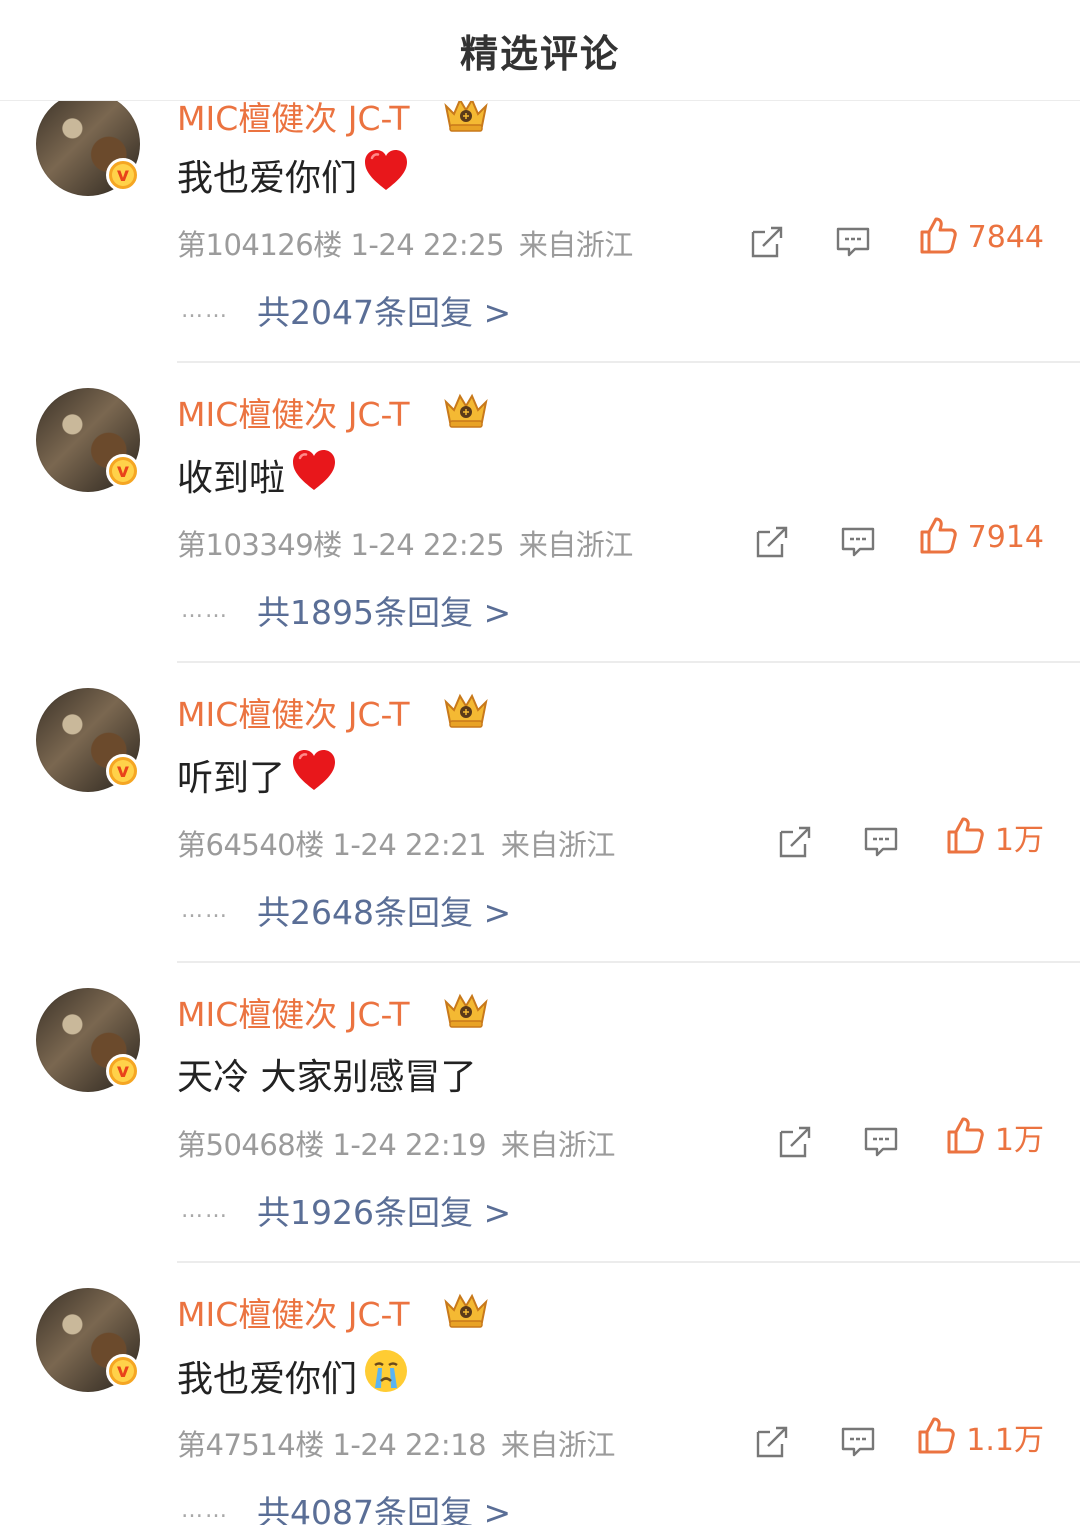 This screenshot has width=1080, height=1525. What do you see at coordinates (384, 1210) in the screenshot?
I see `view-replies-link: 共1926条回复 >` at bounding box center [384, 1210].